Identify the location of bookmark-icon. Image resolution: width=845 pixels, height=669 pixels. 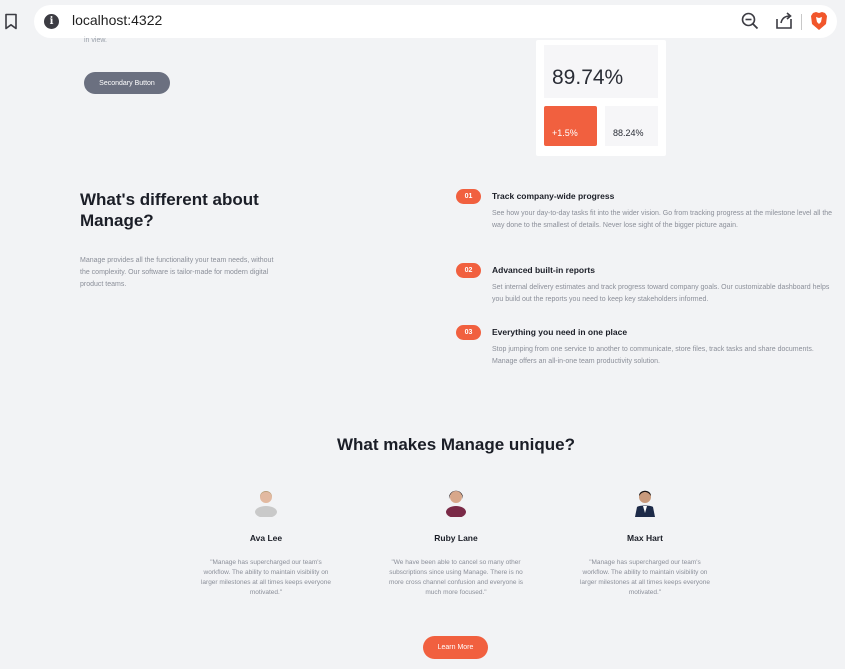
(11, 21).